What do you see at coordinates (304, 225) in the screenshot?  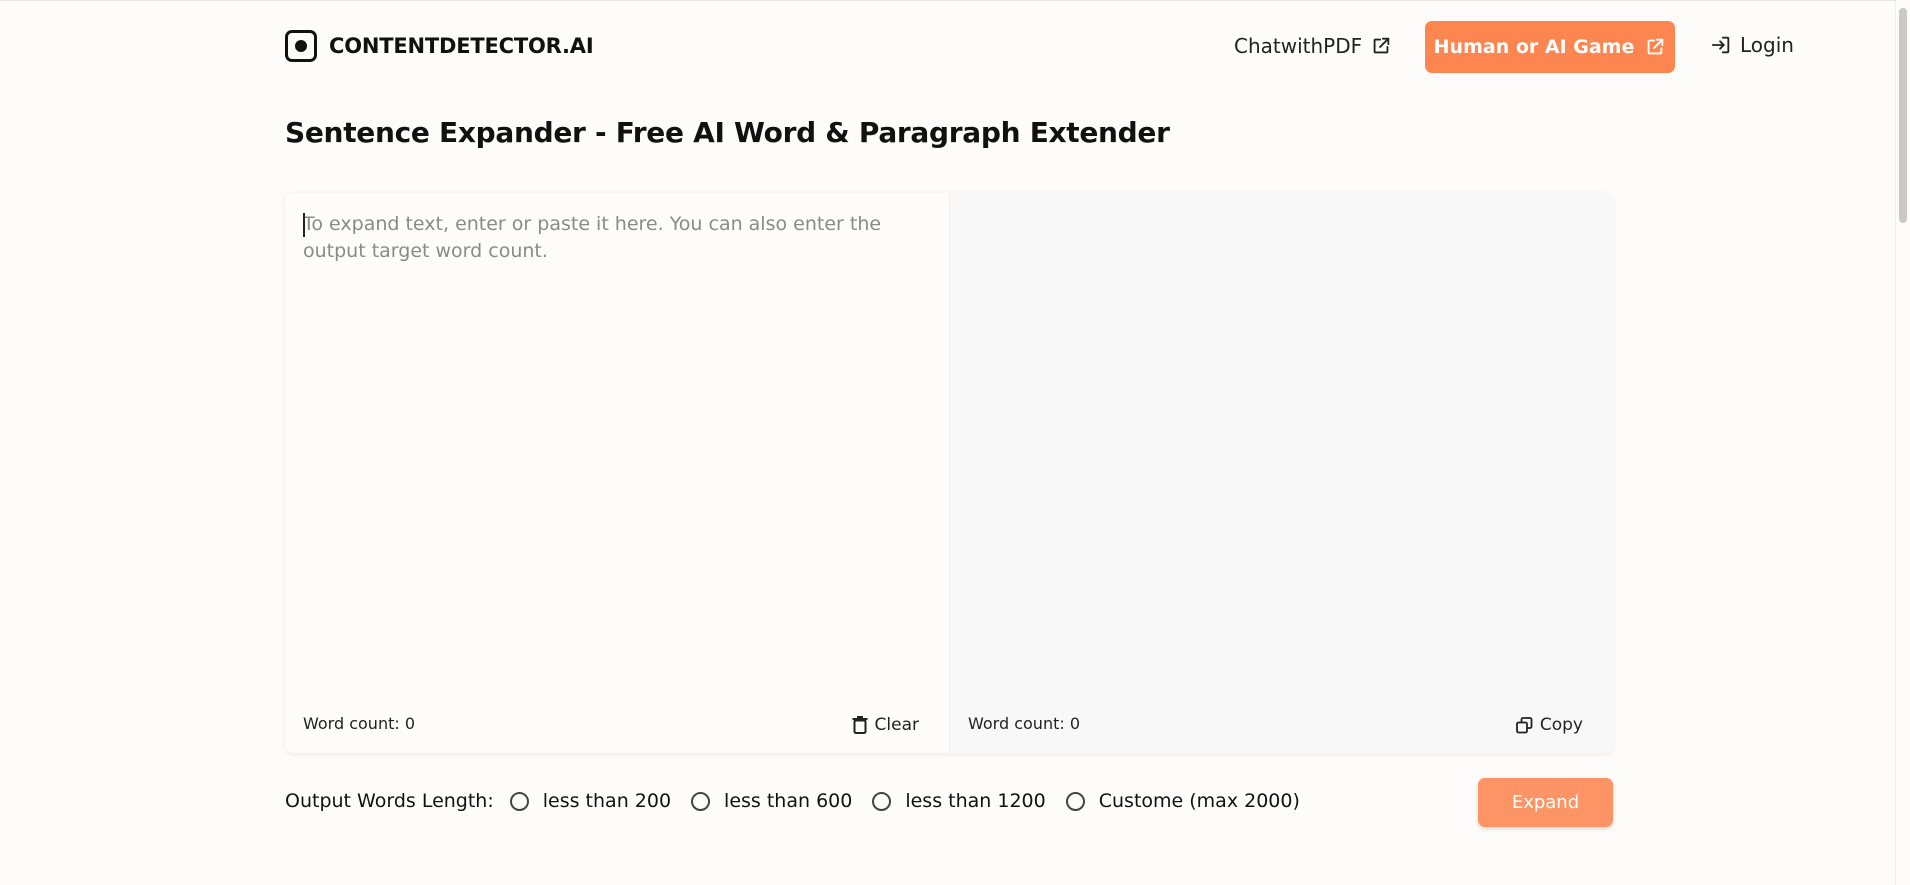 I see `text-caret` at bounding box center [304, 225].